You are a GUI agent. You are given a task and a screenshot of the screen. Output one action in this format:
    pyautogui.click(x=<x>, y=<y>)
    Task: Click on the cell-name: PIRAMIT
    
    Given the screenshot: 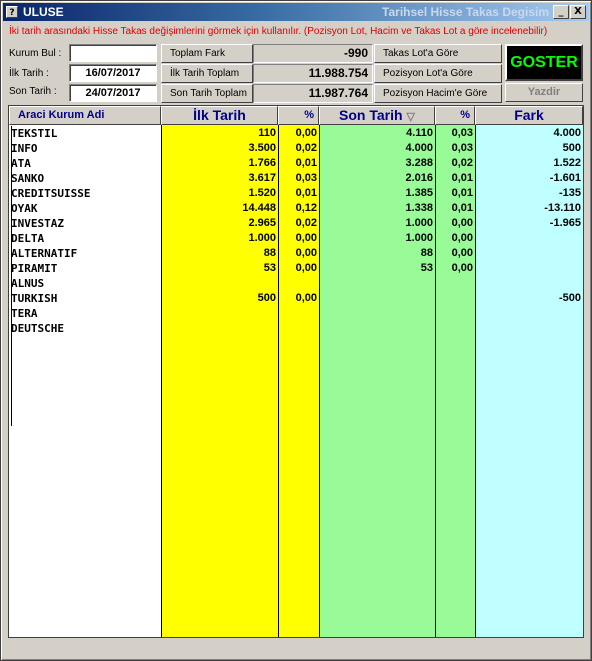 What is the action you would take?
    pyautogui.click(x=34, y=268)
    